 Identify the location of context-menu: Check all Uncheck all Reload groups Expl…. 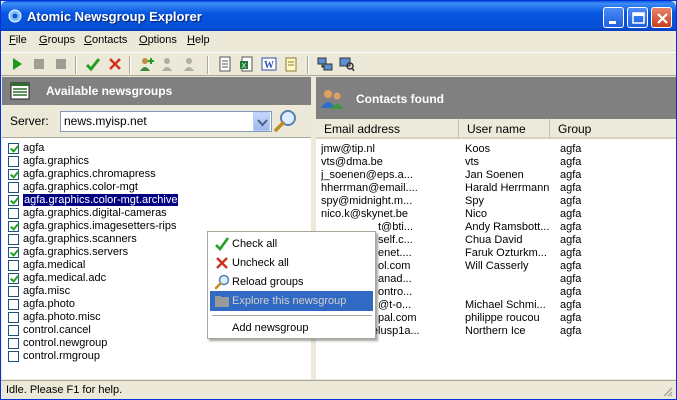
(291, 285).